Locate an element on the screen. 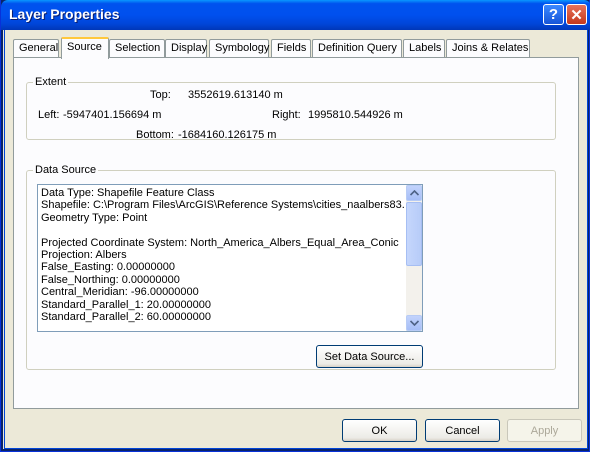 Image resolution: width=590 pixels, height=452 pixels. tab-joins-relates: Joins & Relates is located at coordinates (488, 48).